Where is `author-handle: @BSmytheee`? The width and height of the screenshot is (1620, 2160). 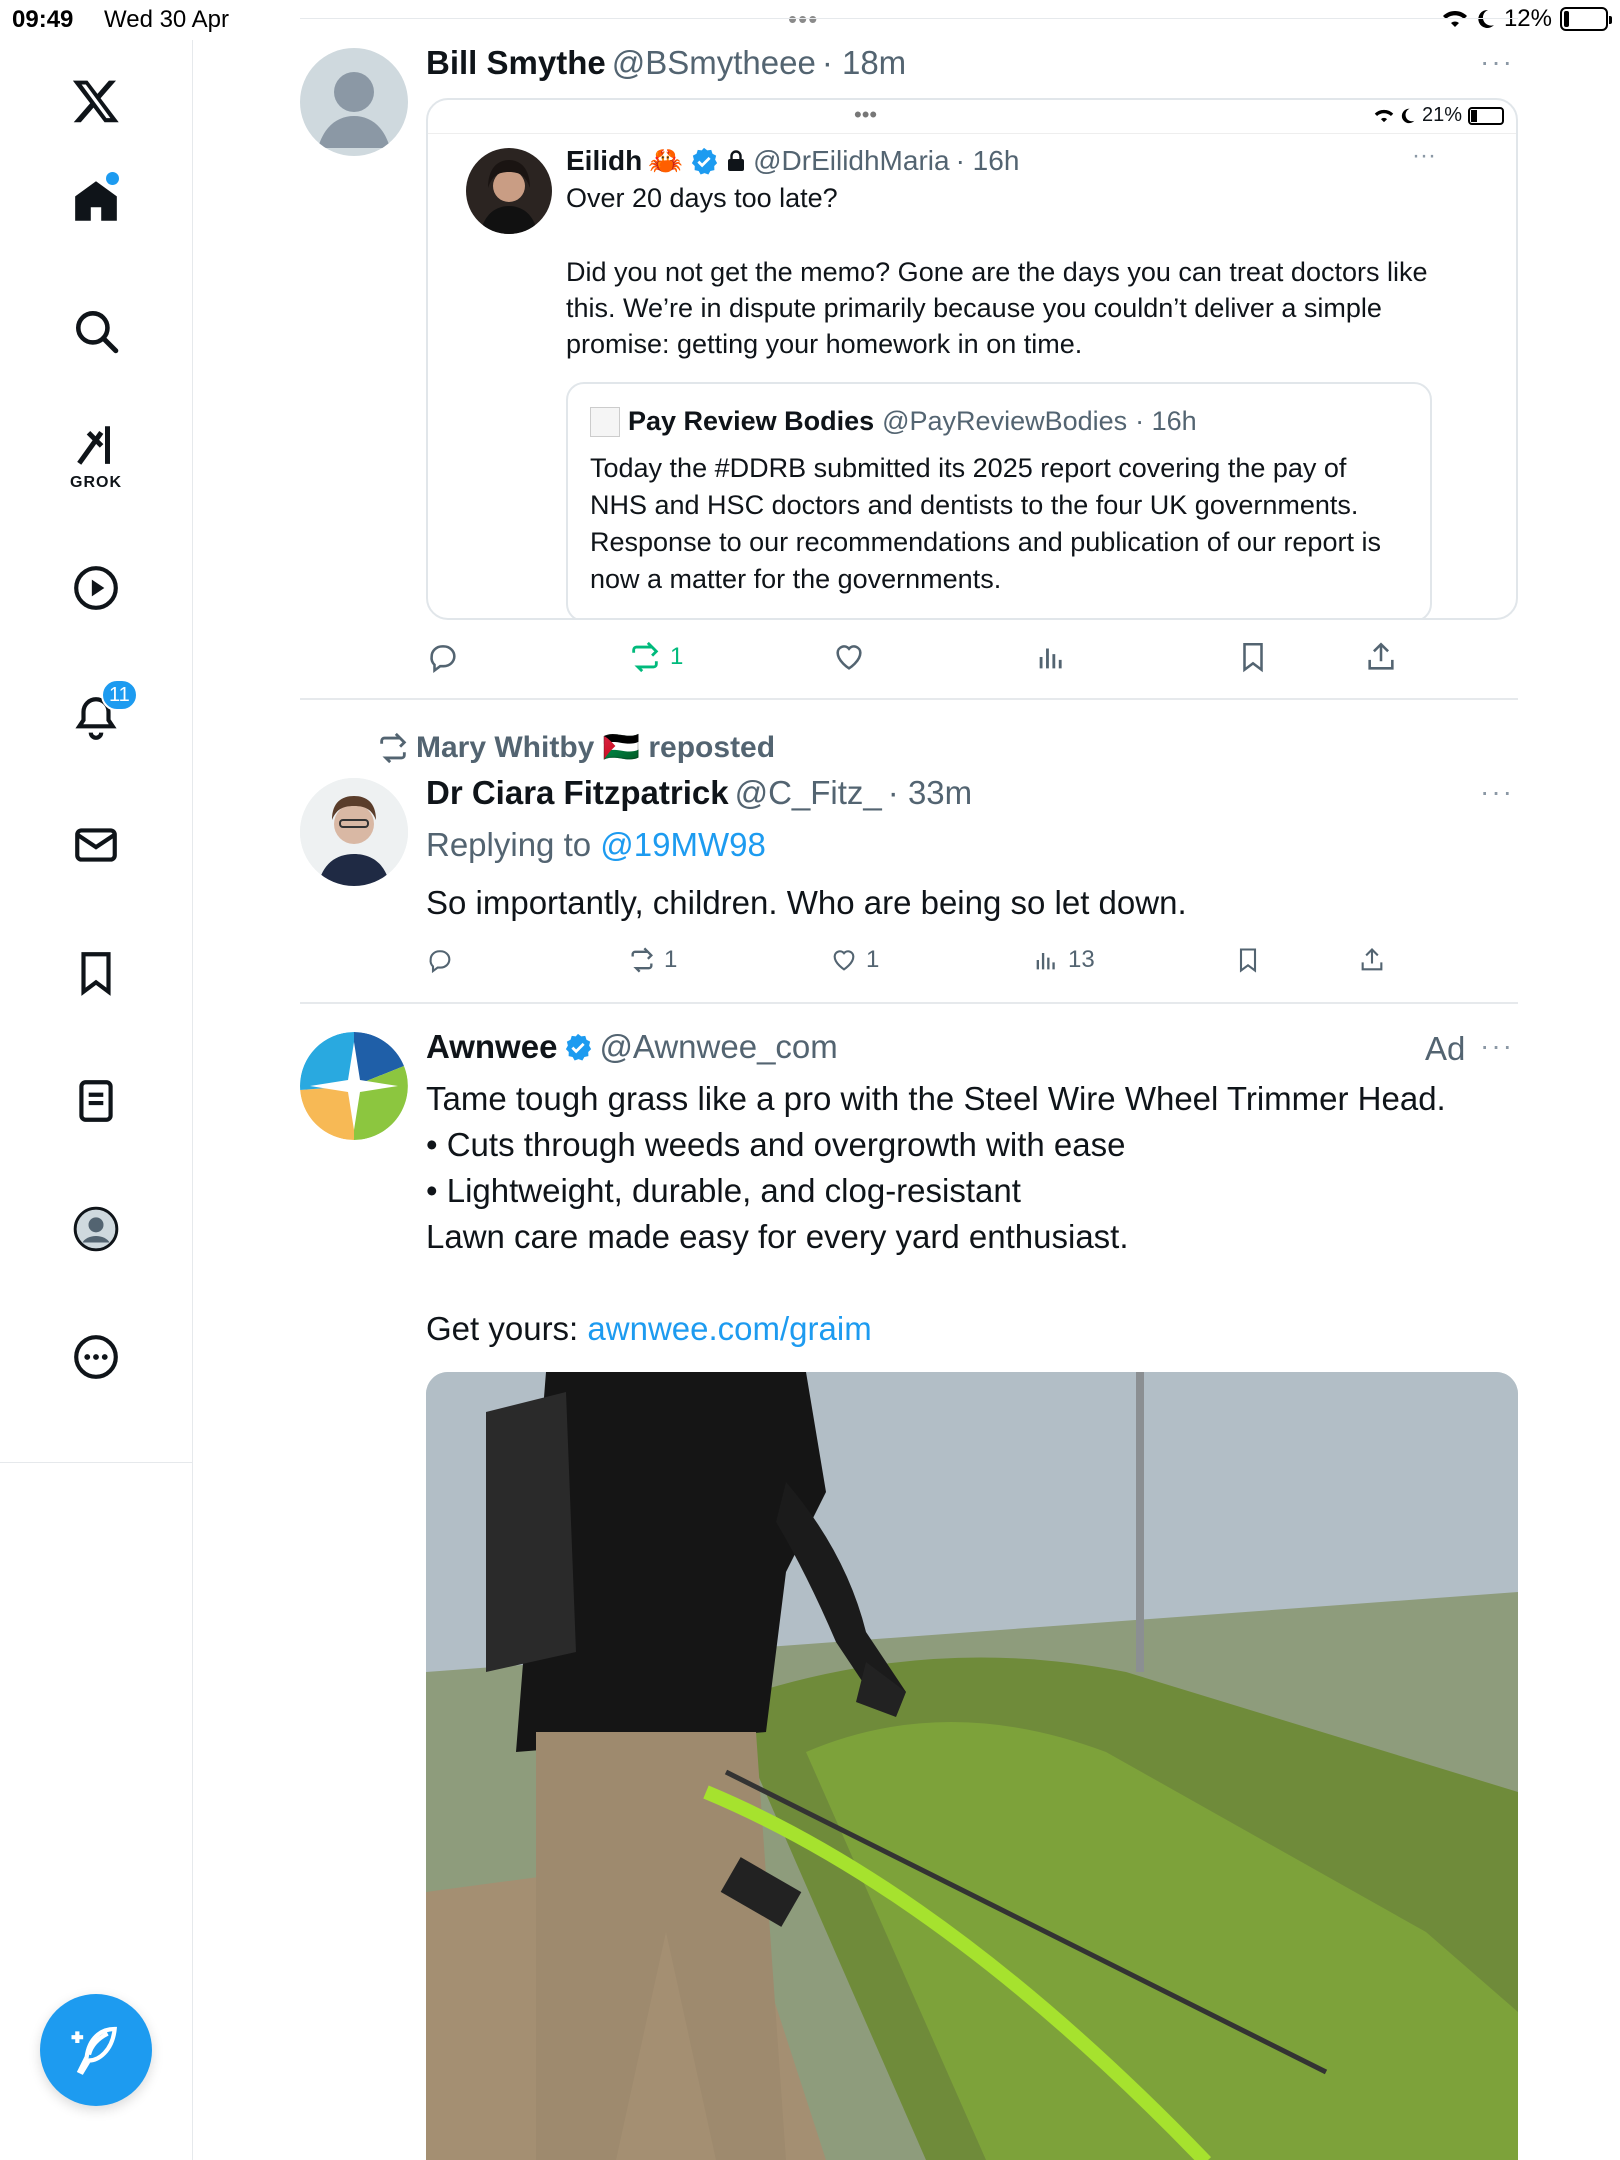 author-handle: @BSmytheee is located at coordinates (714, 63).